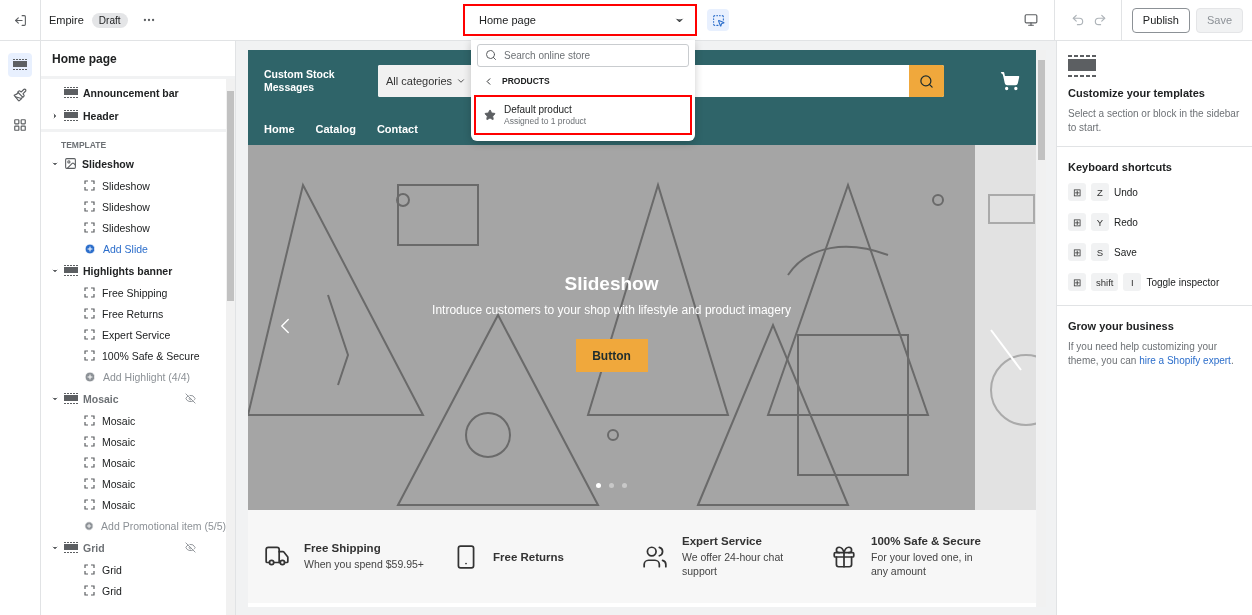  What do you see at coordinates (926, 540) in the screenshot?
I see `highlight-title: 100% Safe & Secure` at bounding box center [926, 540].